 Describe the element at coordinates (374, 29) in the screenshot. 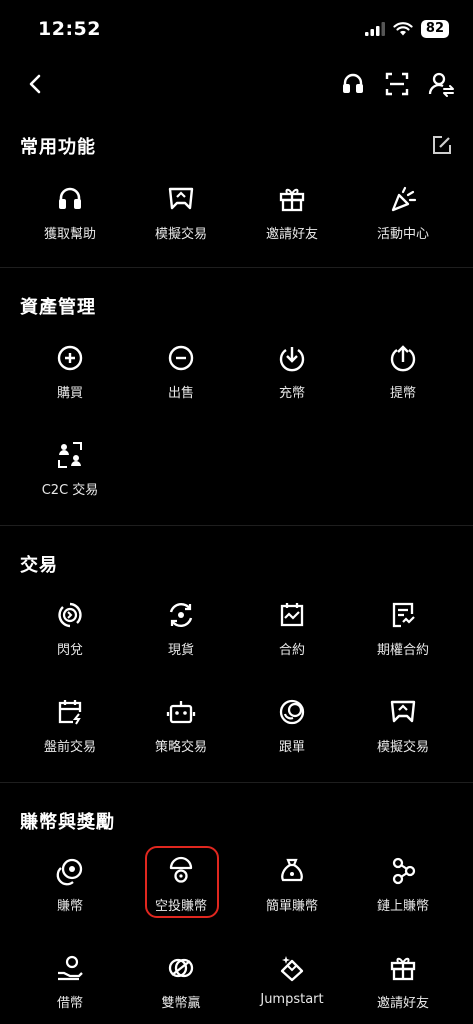

I see `signal-icon` at that location.